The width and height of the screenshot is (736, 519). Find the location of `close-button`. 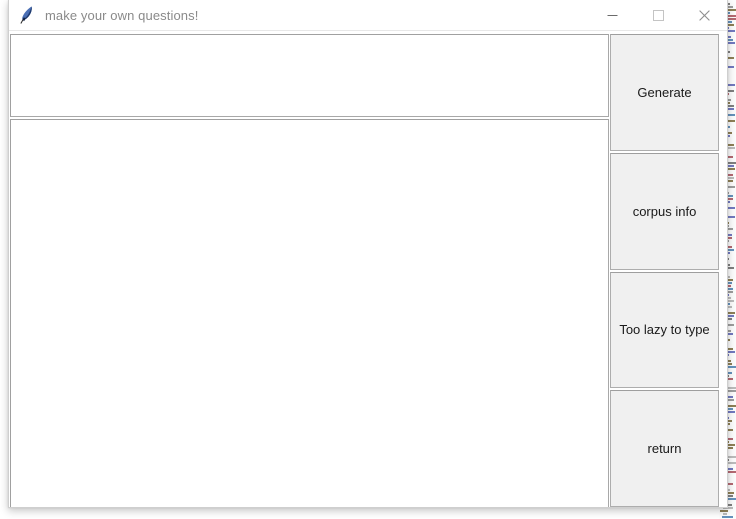

close-button is located at coordinates (704, 15).